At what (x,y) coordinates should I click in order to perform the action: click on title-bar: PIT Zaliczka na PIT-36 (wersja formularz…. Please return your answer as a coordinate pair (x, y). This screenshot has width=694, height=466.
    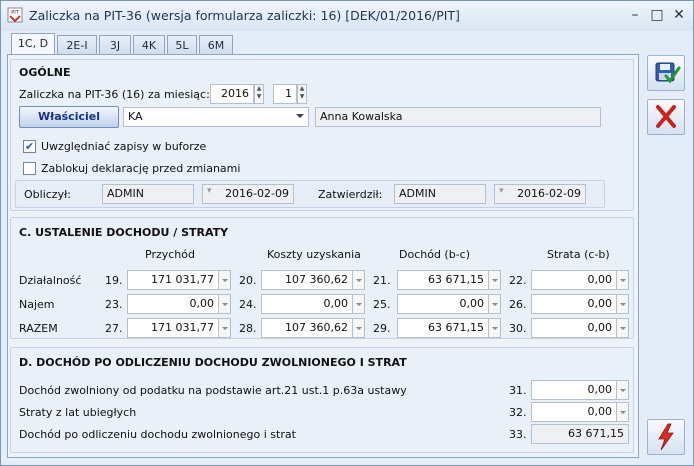
    Looking at the image, I should click on (347, 16).